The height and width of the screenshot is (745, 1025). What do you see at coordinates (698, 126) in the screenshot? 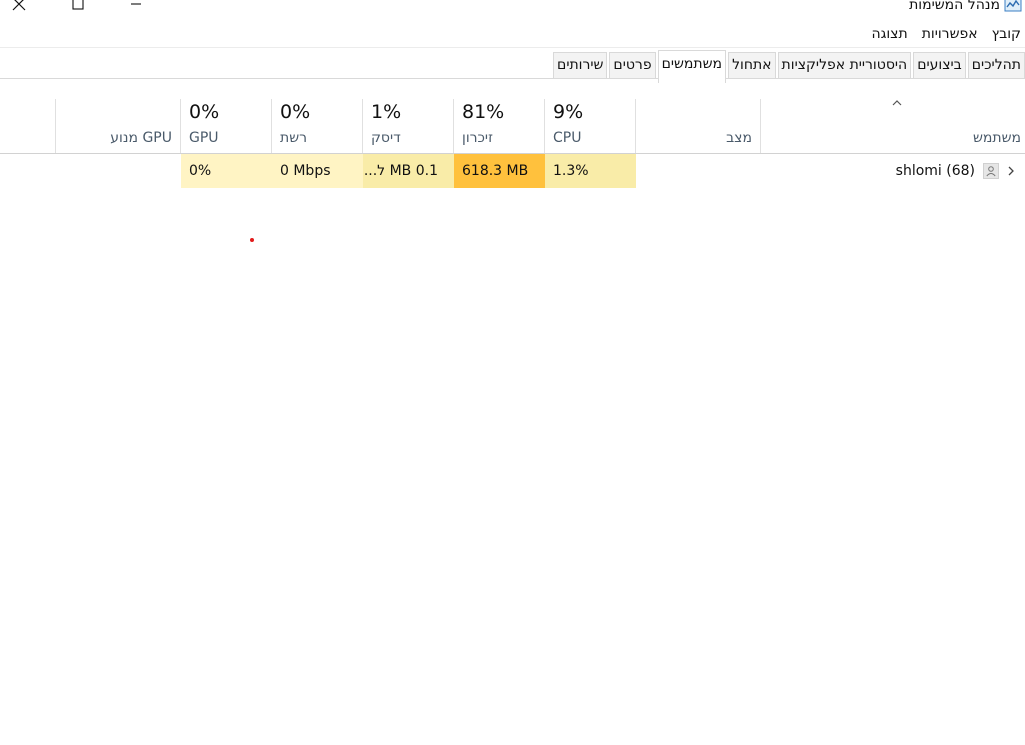
I see `column-header-status: מצב` at bounding box center [698, 126].